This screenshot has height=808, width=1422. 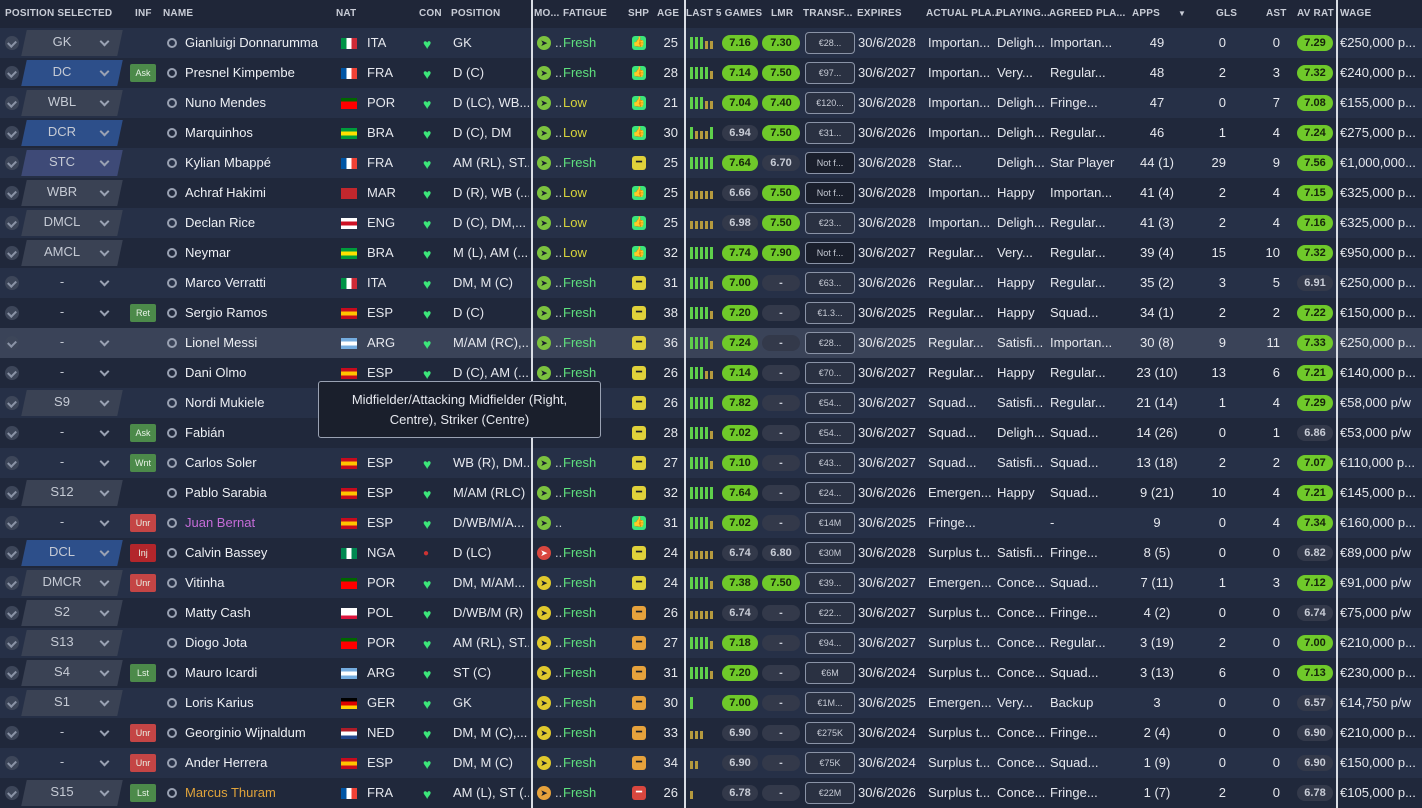 I want to click on column-header: Nat, so click(x=346, y=13).